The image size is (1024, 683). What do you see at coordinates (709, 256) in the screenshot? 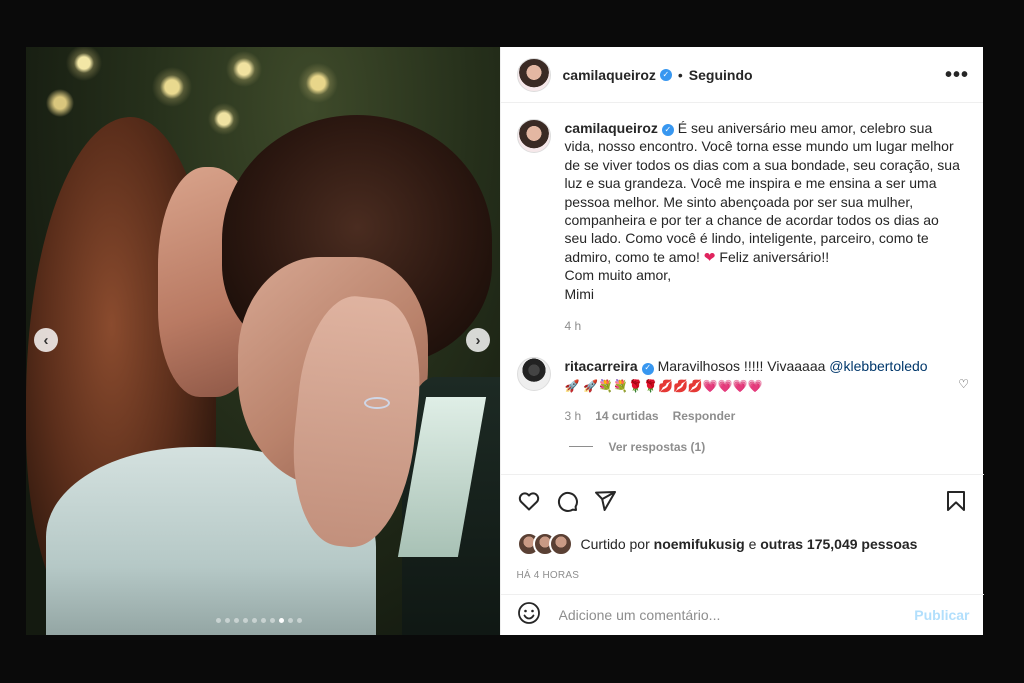
I see `red-heart-icon: ❤` at bounding box center [709, 256].